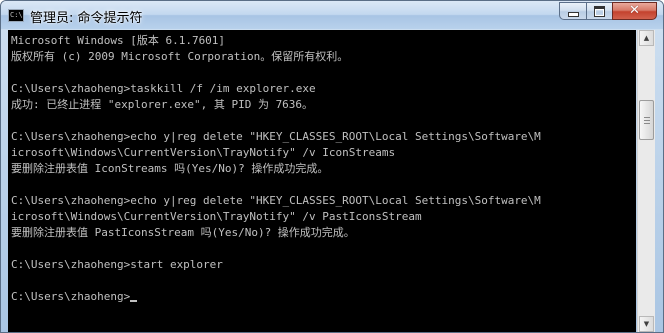  Describe the element at coordinates (118, 40) in the screenshot. I see `console-line: Microsoft Windows [版本 6.1.7601]` at that location.